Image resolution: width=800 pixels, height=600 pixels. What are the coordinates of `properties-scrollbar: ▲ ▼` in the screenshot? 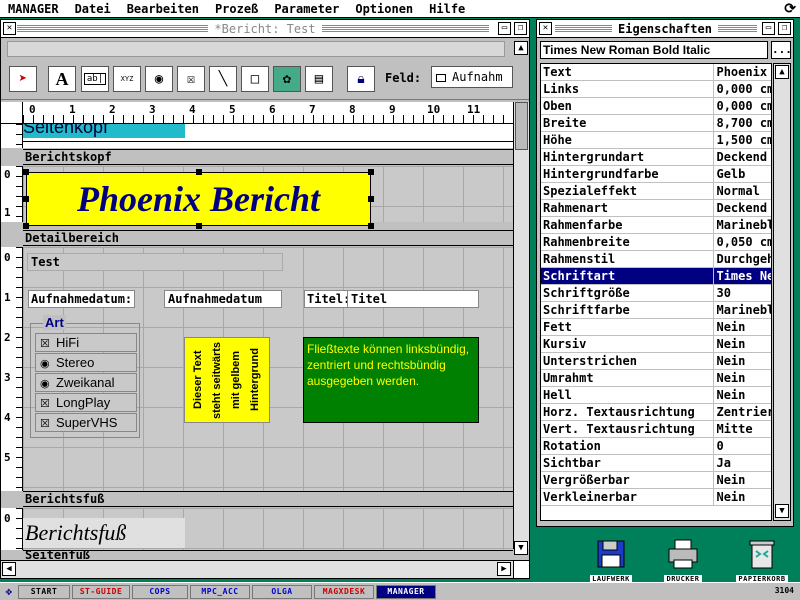 It's located at (782, 292).